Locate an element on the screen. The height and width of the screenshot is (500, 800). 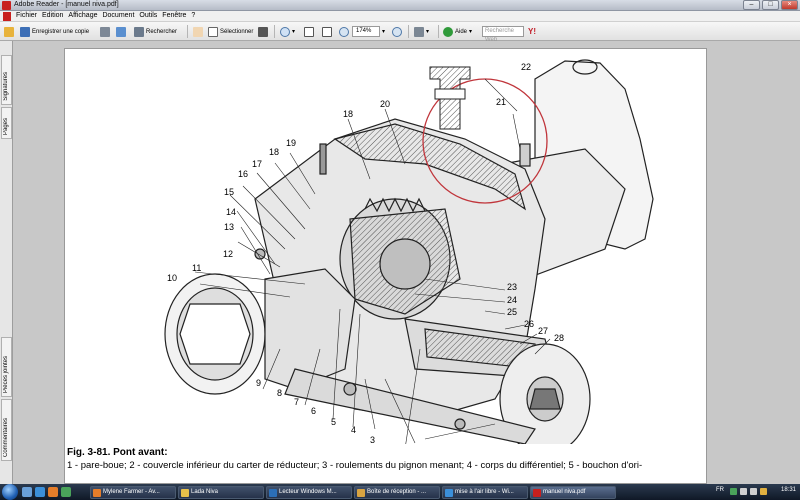
clock: 18:31 is located at coordinates (788, 490).